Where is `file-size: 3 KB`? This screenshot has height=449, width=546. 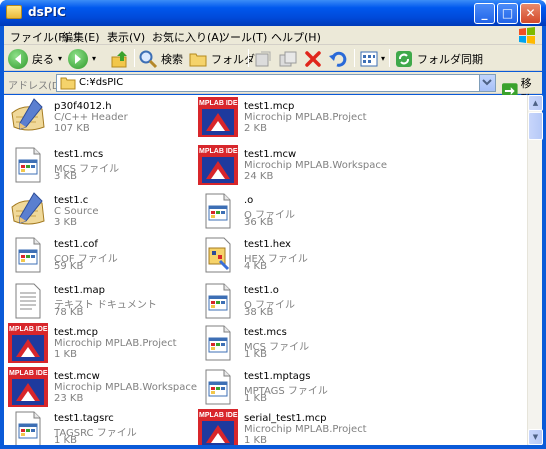 file-size: 3 KB is located at coordinates (65, 222).